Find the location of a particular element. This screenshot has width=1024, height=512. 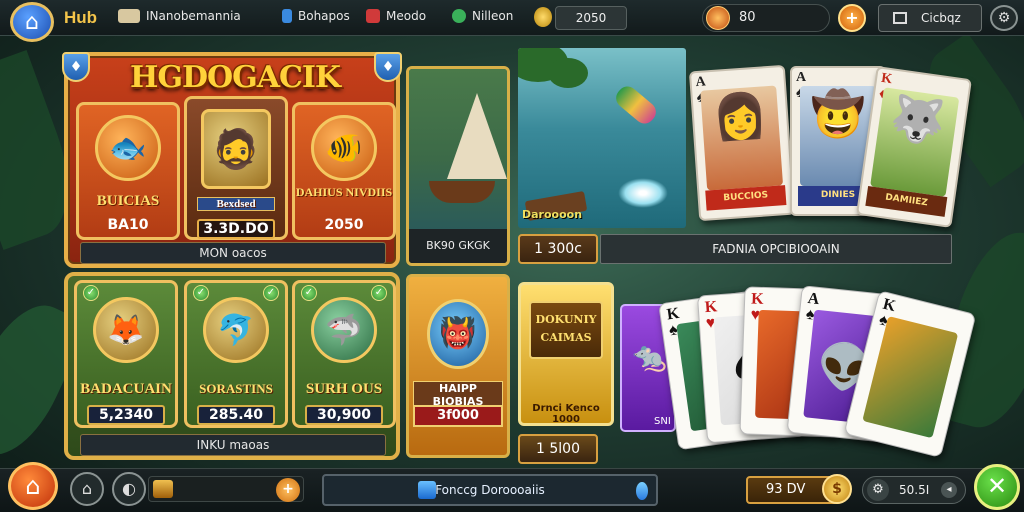

slot-name: SURH OUS is located at coordinates (344, 389).